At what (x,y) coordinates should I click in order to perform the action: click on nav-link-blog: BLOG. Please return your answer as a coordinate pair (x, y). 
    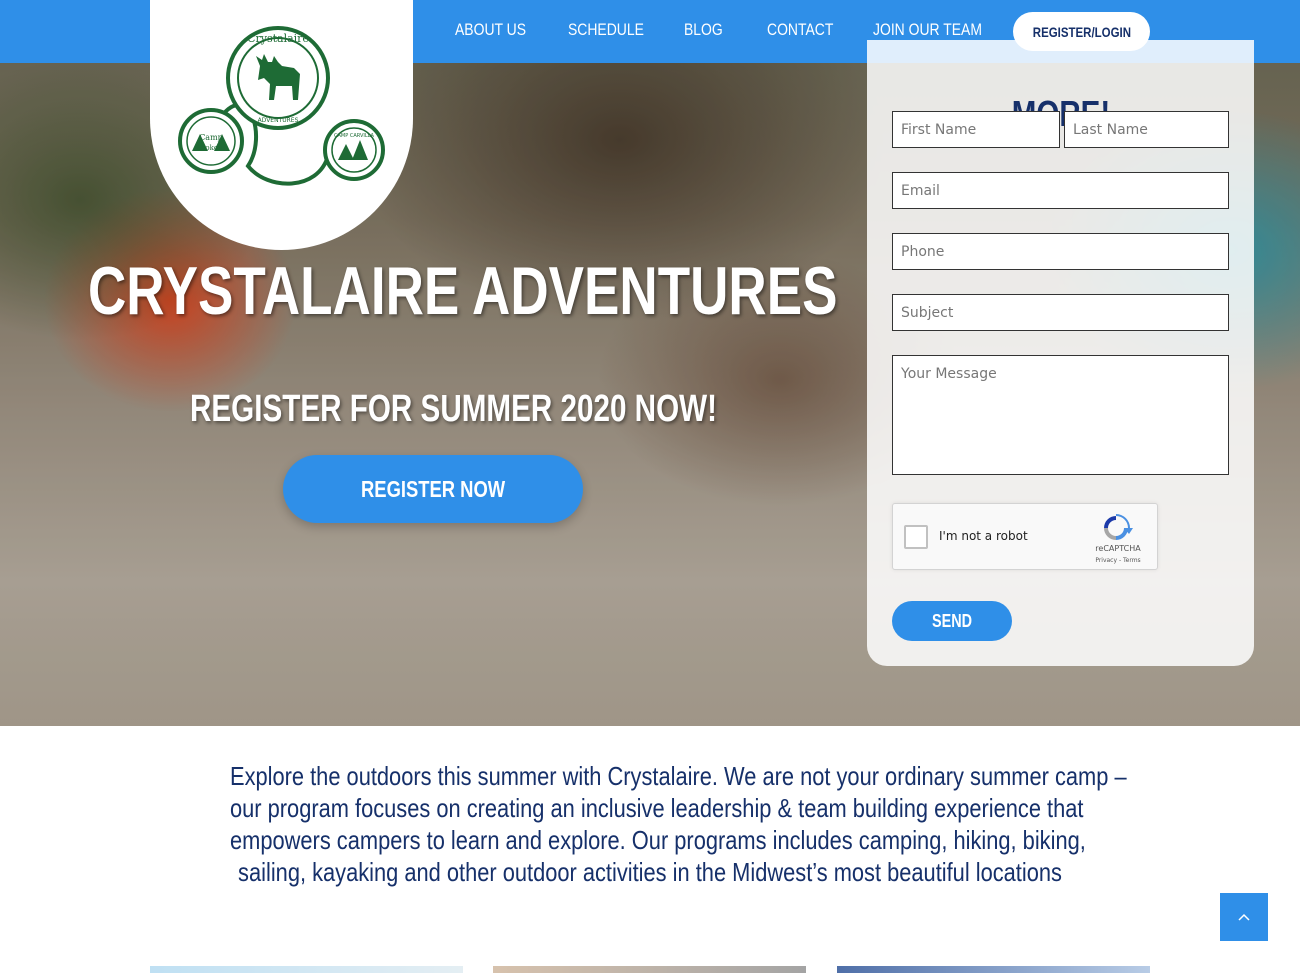
    Looking at the image, I should click on (703, 30).